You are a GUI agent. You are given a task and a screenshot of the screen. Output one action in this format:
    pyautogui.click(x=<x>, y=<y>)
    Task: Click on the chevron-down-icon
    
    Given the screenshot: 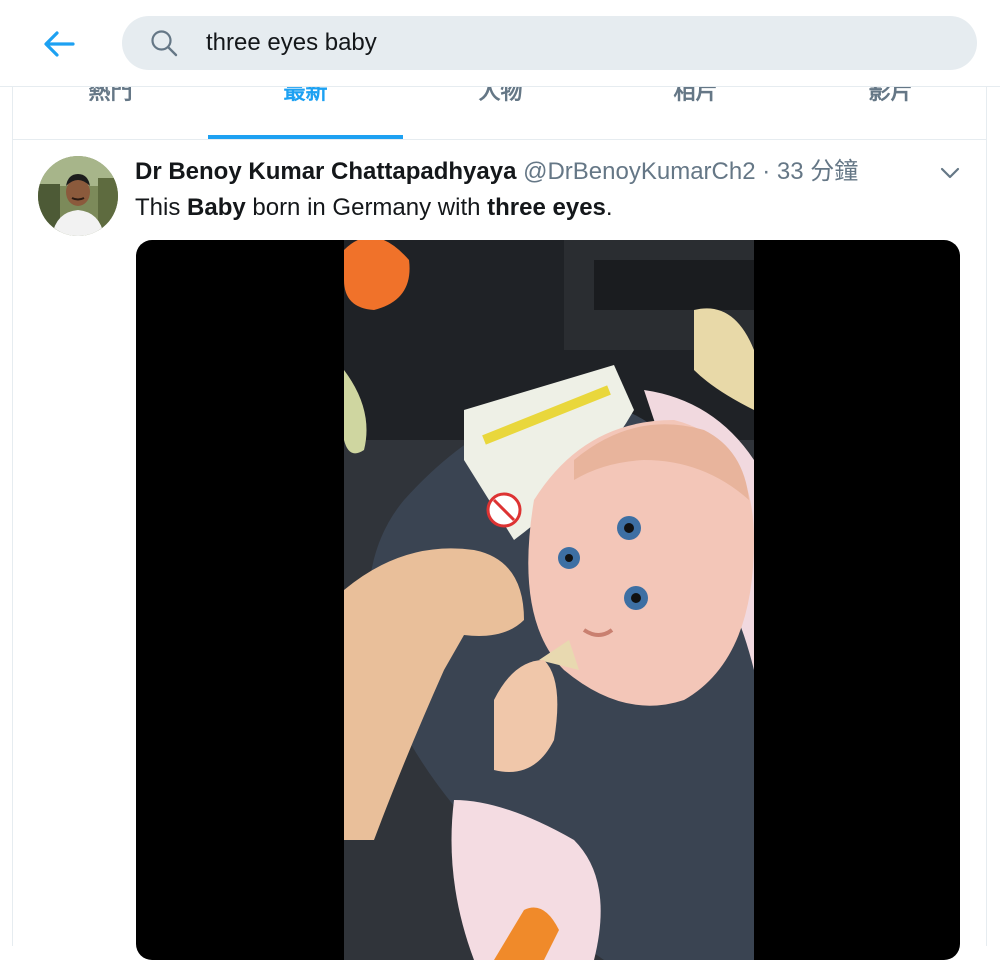 What is the action you would take?
    pyautogui.click(x=950, y=173)
    